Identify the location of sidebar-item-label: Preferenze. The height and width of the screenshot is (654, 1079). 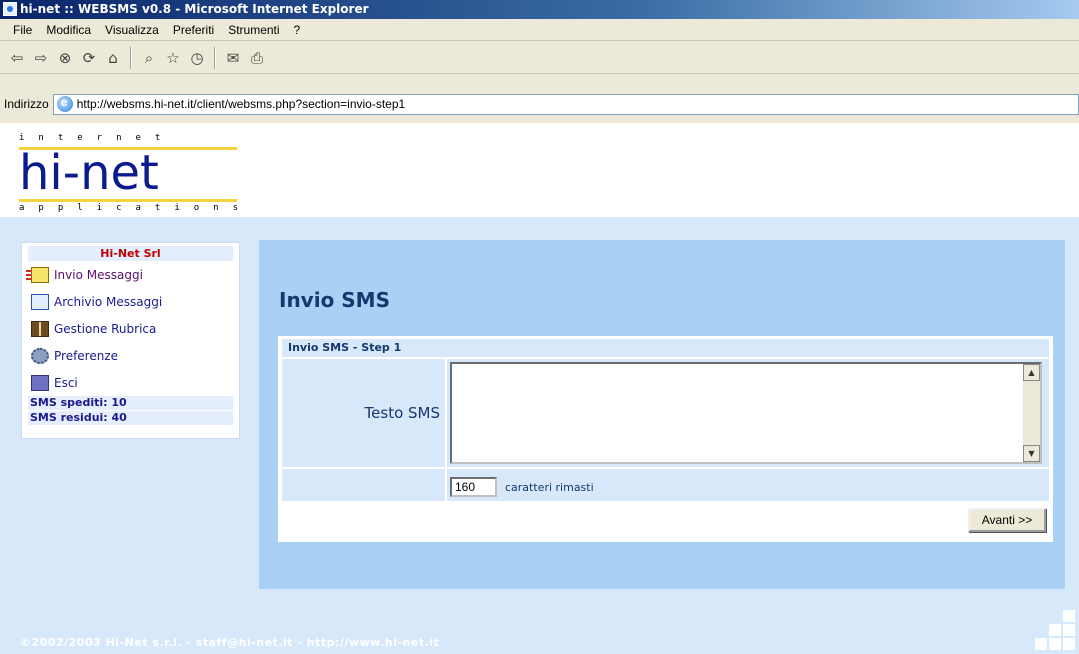
(86, 355).